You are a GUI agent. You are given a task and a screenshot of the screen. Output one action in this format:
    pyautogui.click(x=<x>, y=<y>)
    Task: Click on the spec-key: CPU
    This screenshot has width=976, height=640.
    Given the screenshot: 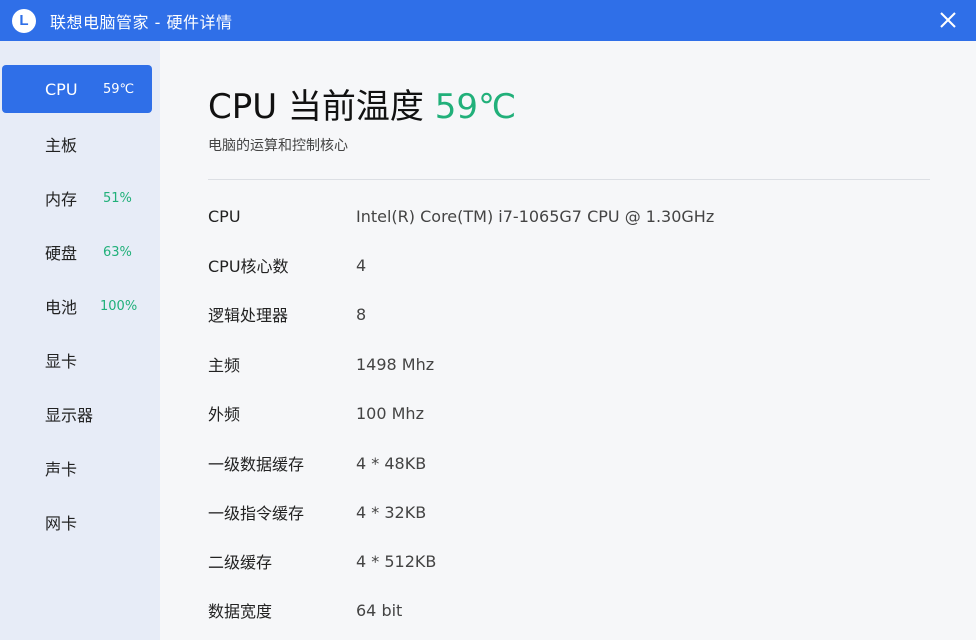 What is the action you would take?
    pyautogui.click(x=224, y=216)
    